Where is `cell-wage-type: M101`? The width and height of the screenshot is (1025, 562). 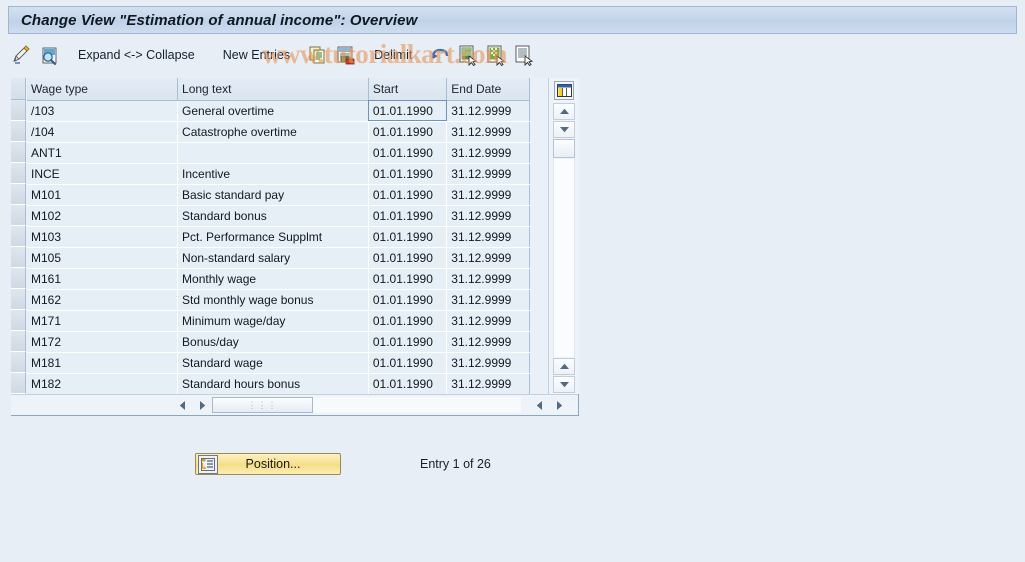
cell-wage-type: M101 is located at coordinates (103, 195).